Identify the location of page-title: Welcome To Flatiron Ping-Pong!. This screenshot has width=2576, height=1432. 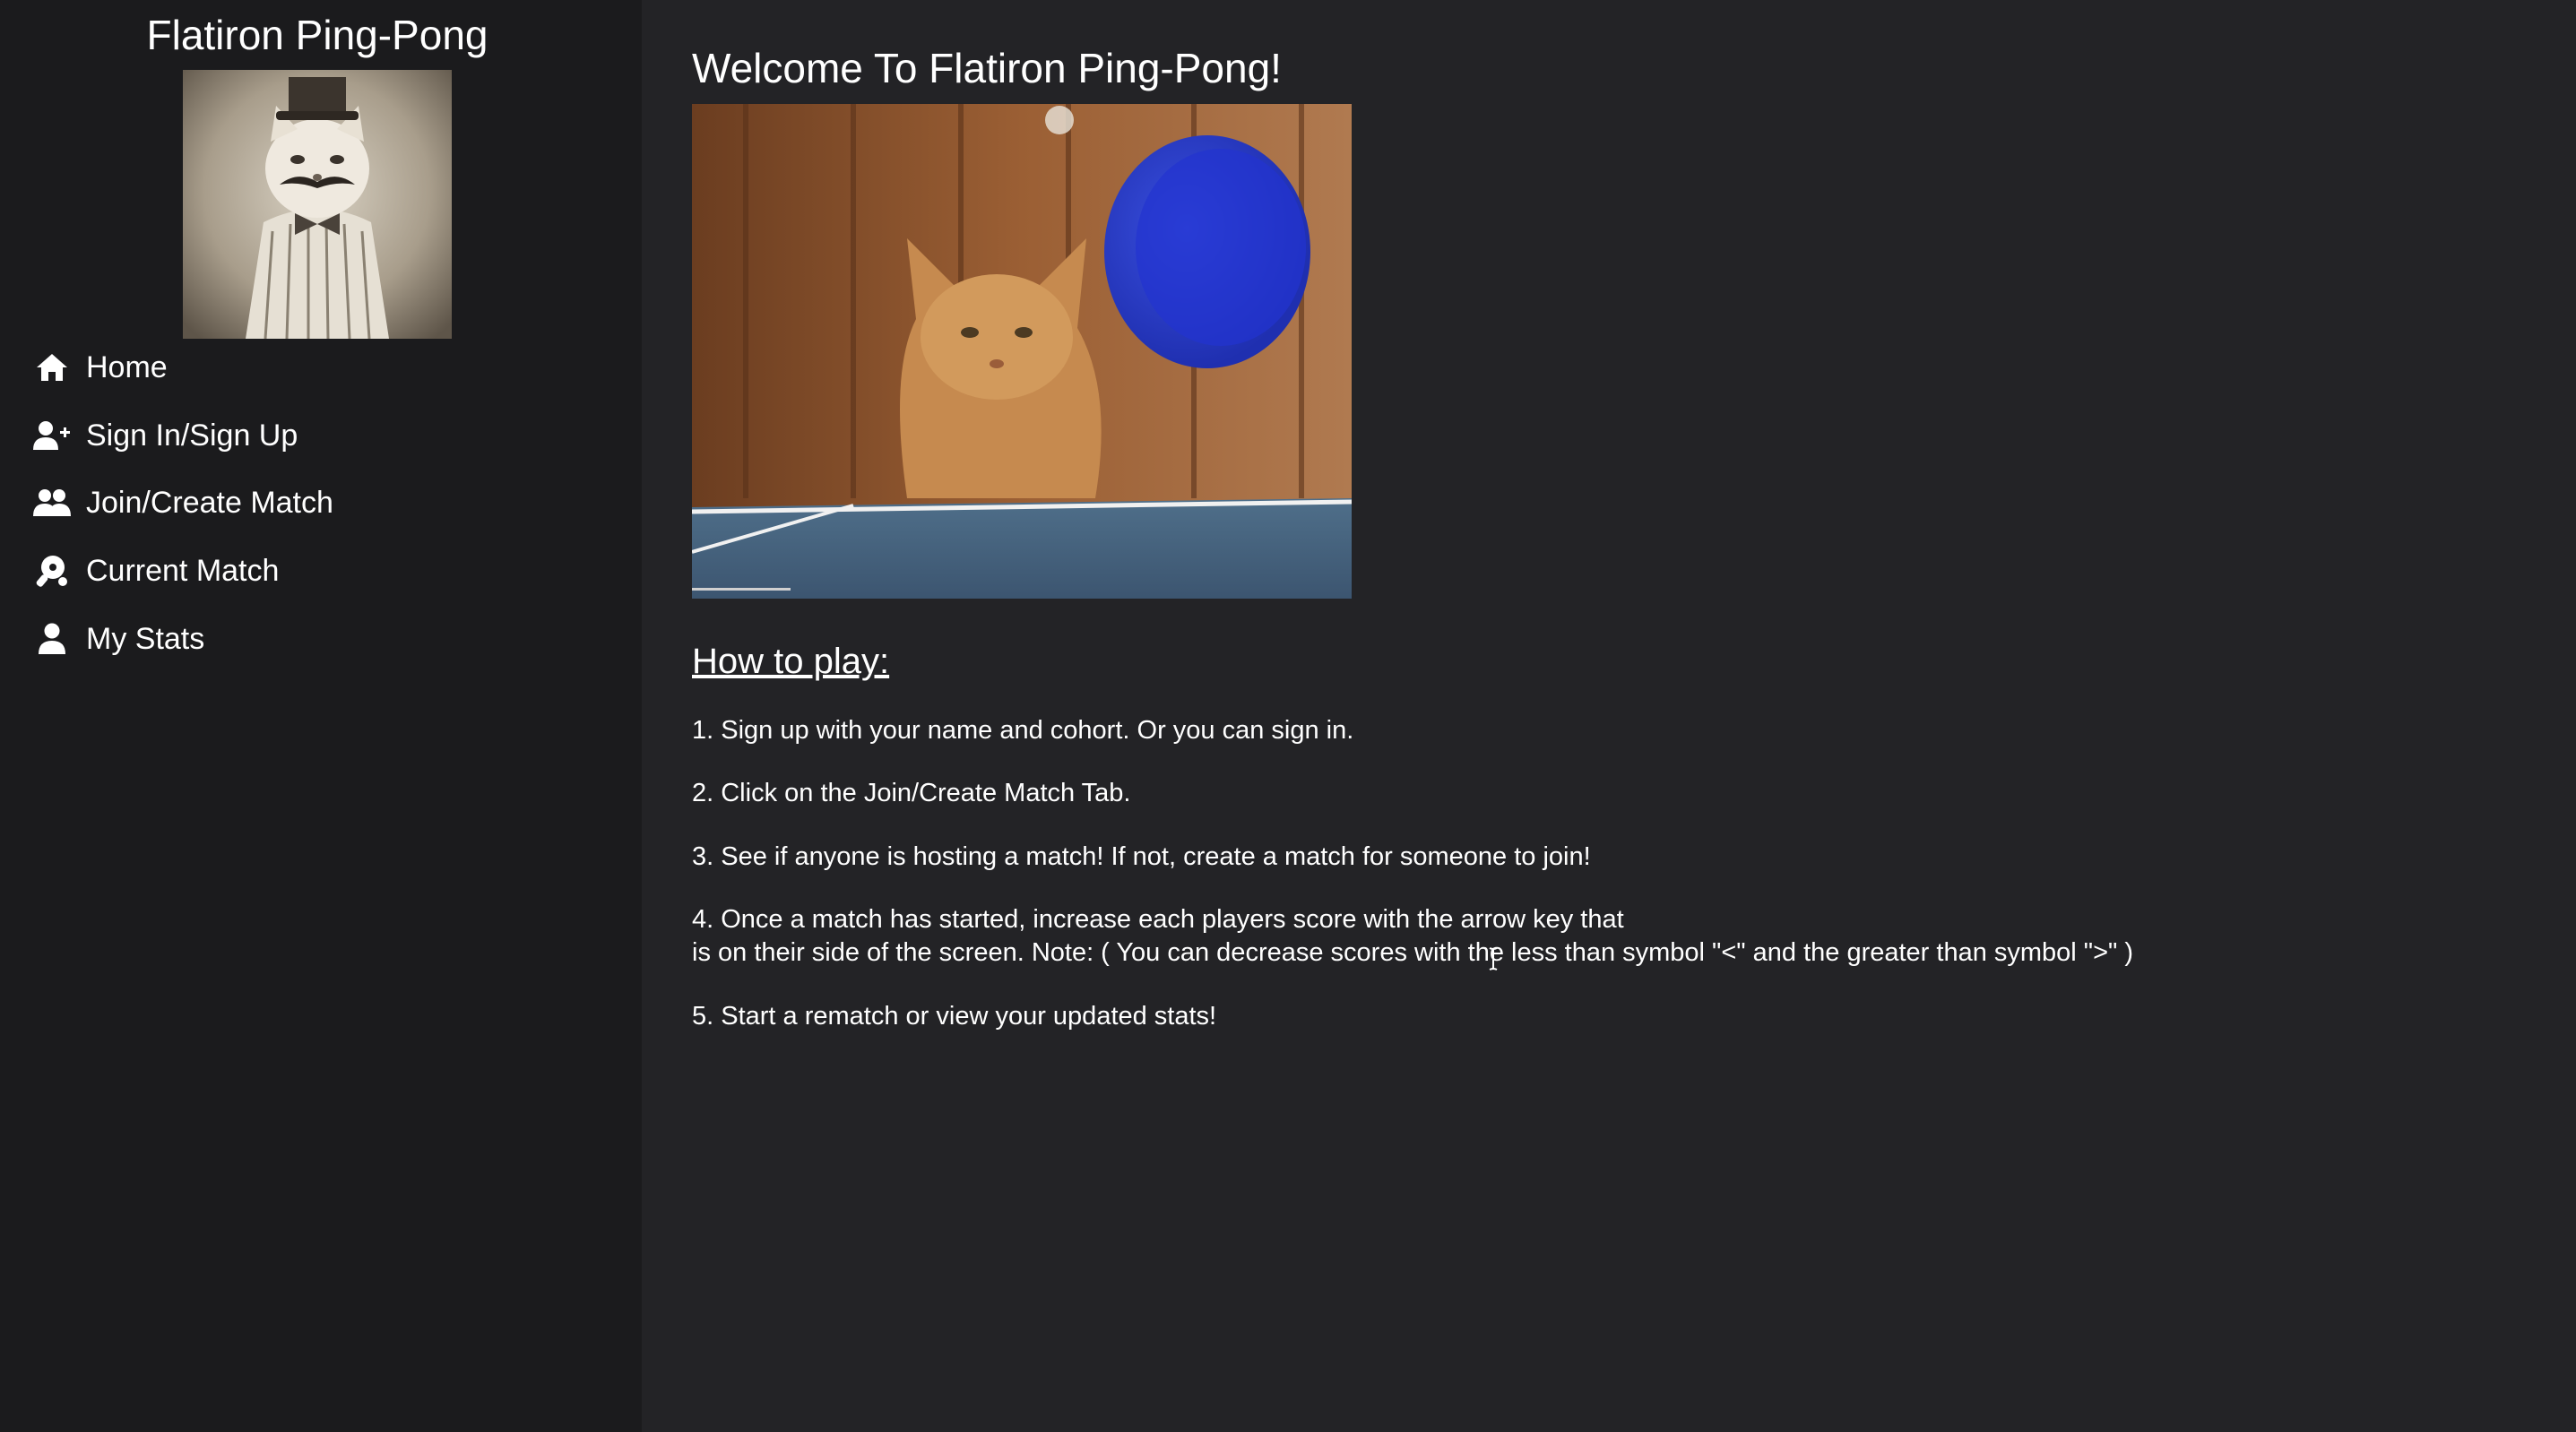
(987, 68).